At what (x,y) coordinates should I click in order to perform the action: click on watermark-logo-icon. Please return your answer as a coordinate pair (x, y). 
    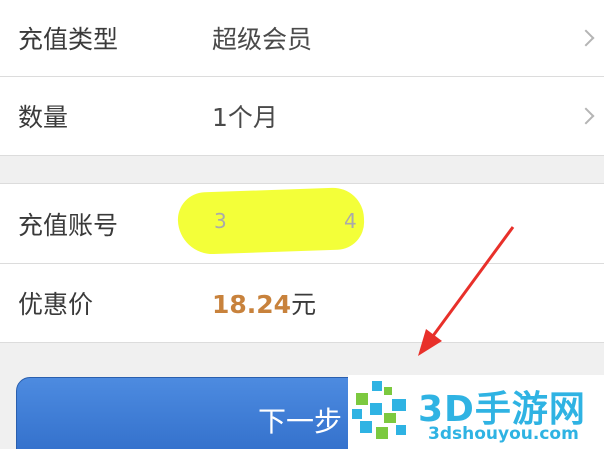
    Looking at the image, I should click on (379, 410).